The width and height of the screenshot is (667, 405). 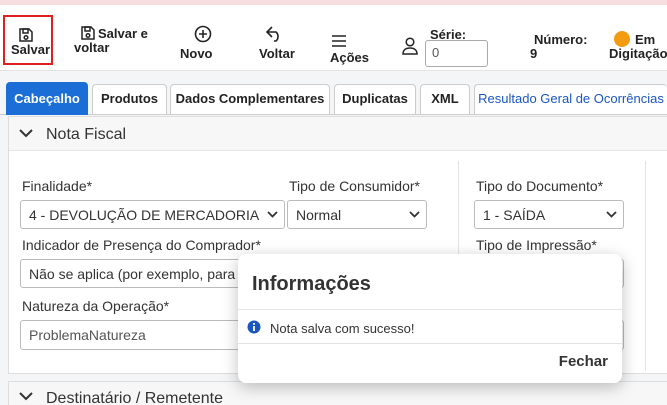 What do you see at coordinates (410, 46) in the screenshot?
I see `user-icon` at bounding box center [410, 46].